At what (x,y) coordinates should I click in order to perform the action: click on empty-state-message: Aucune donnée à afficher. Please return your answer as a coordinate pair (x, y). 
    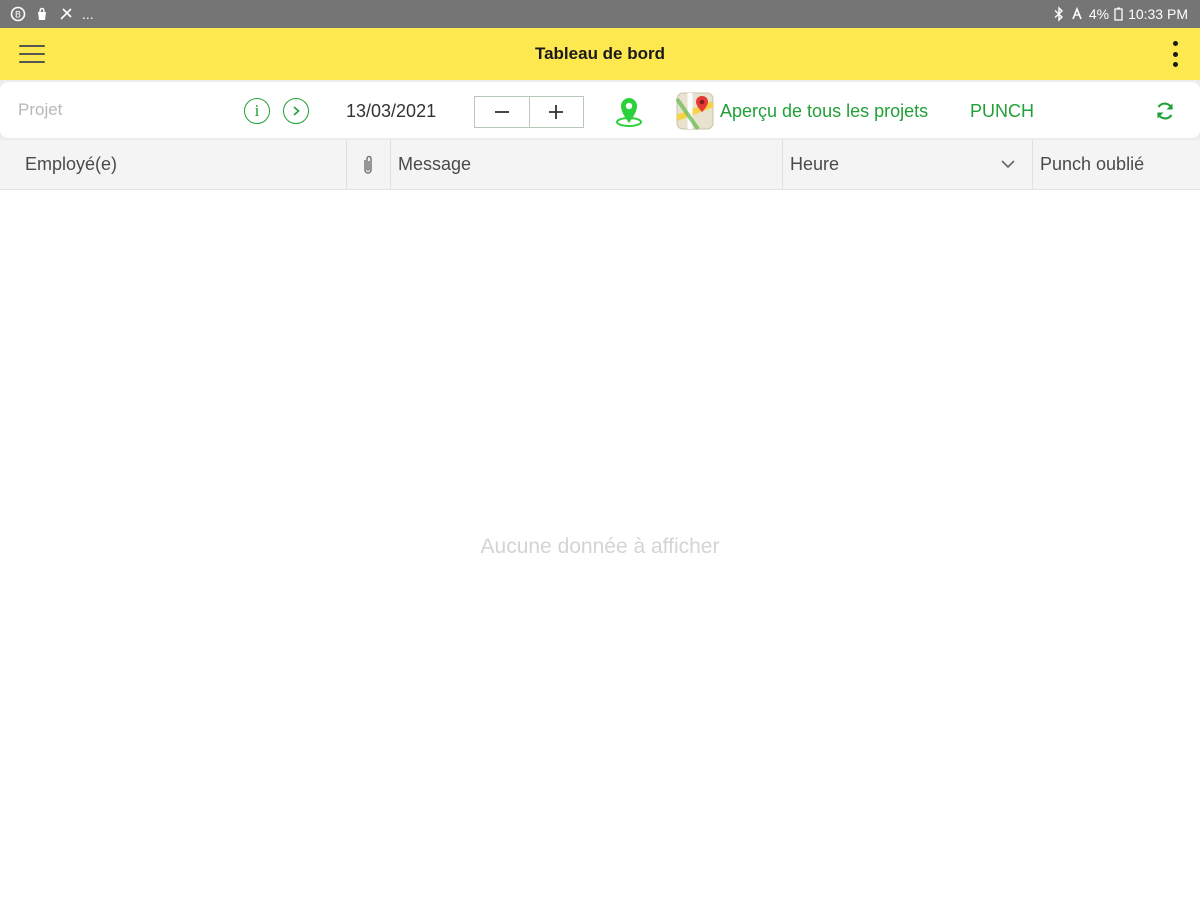
    Looking at the image, I should click on (600, 546).